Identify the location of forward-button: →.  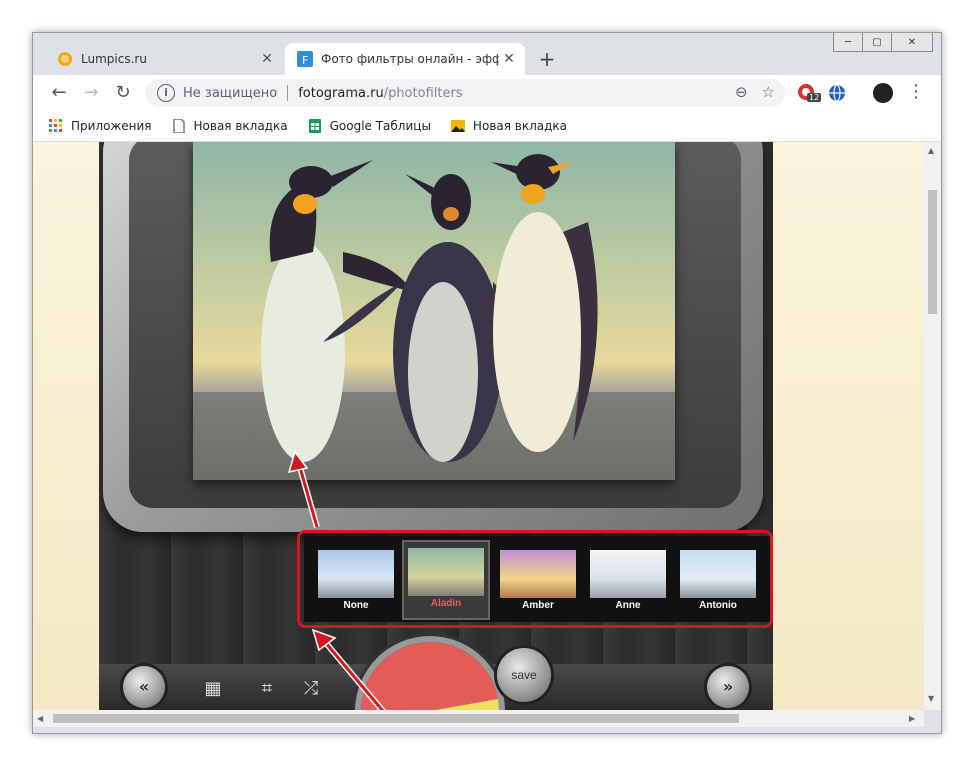
(91, 93).